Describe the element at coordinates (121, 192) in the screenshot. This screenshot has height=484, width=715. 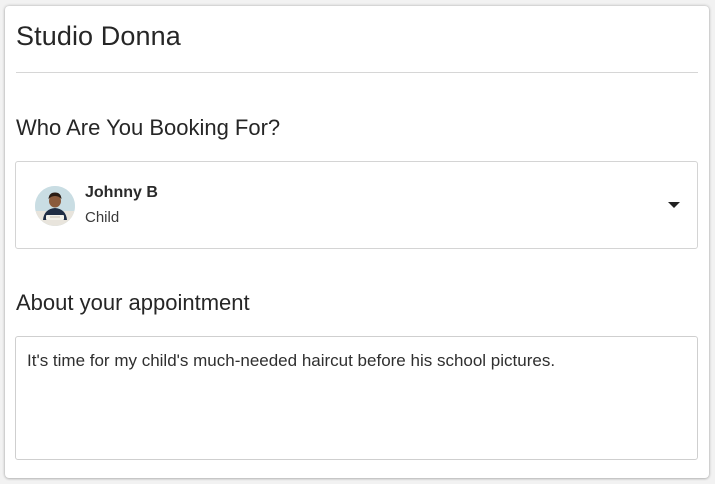
I see `client-name: Johnny B` at that location.